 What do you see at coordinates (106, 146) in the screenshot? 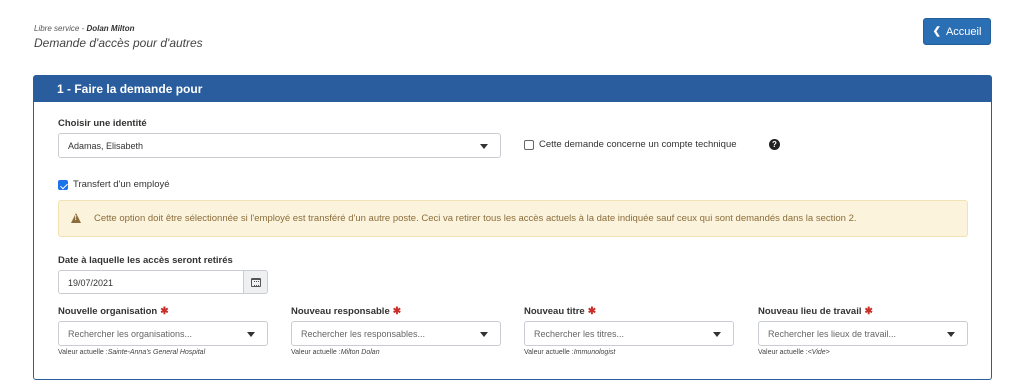
I see `identity-value: Adamas, Elisabeth` at bounding box center [106, 146].